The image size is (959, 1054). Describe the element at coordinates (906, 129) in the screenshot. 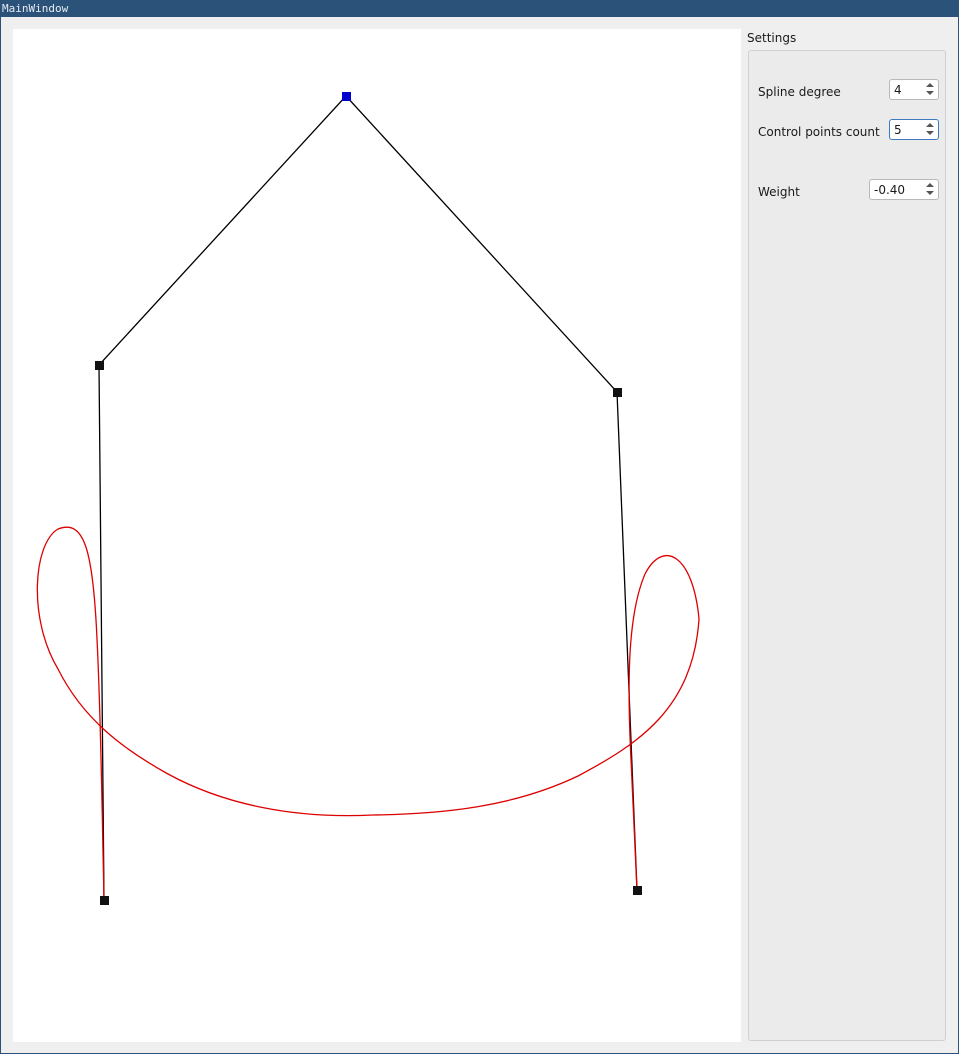

I see `control-points-count-input` at that location.